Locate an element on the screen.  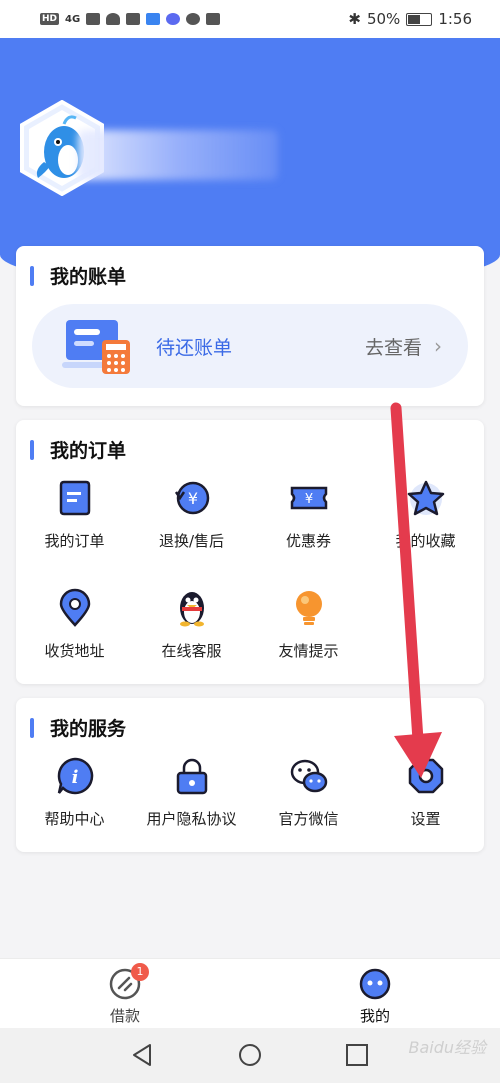
coupon-icon: ¥ is located at coordinates (308, 498).